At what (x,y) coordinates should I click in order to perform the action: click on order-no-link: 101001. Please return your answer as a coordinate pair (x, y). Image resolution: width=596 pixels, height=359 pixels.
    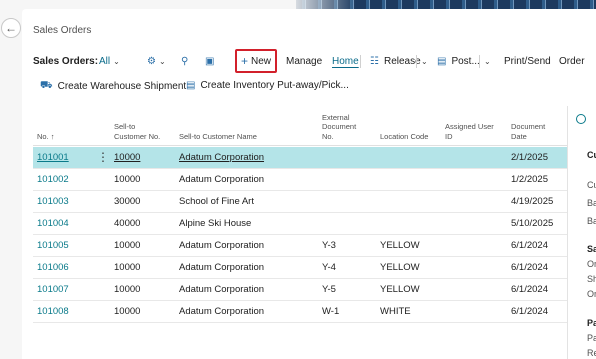
    Looking at the image, I should click on (53, 158).